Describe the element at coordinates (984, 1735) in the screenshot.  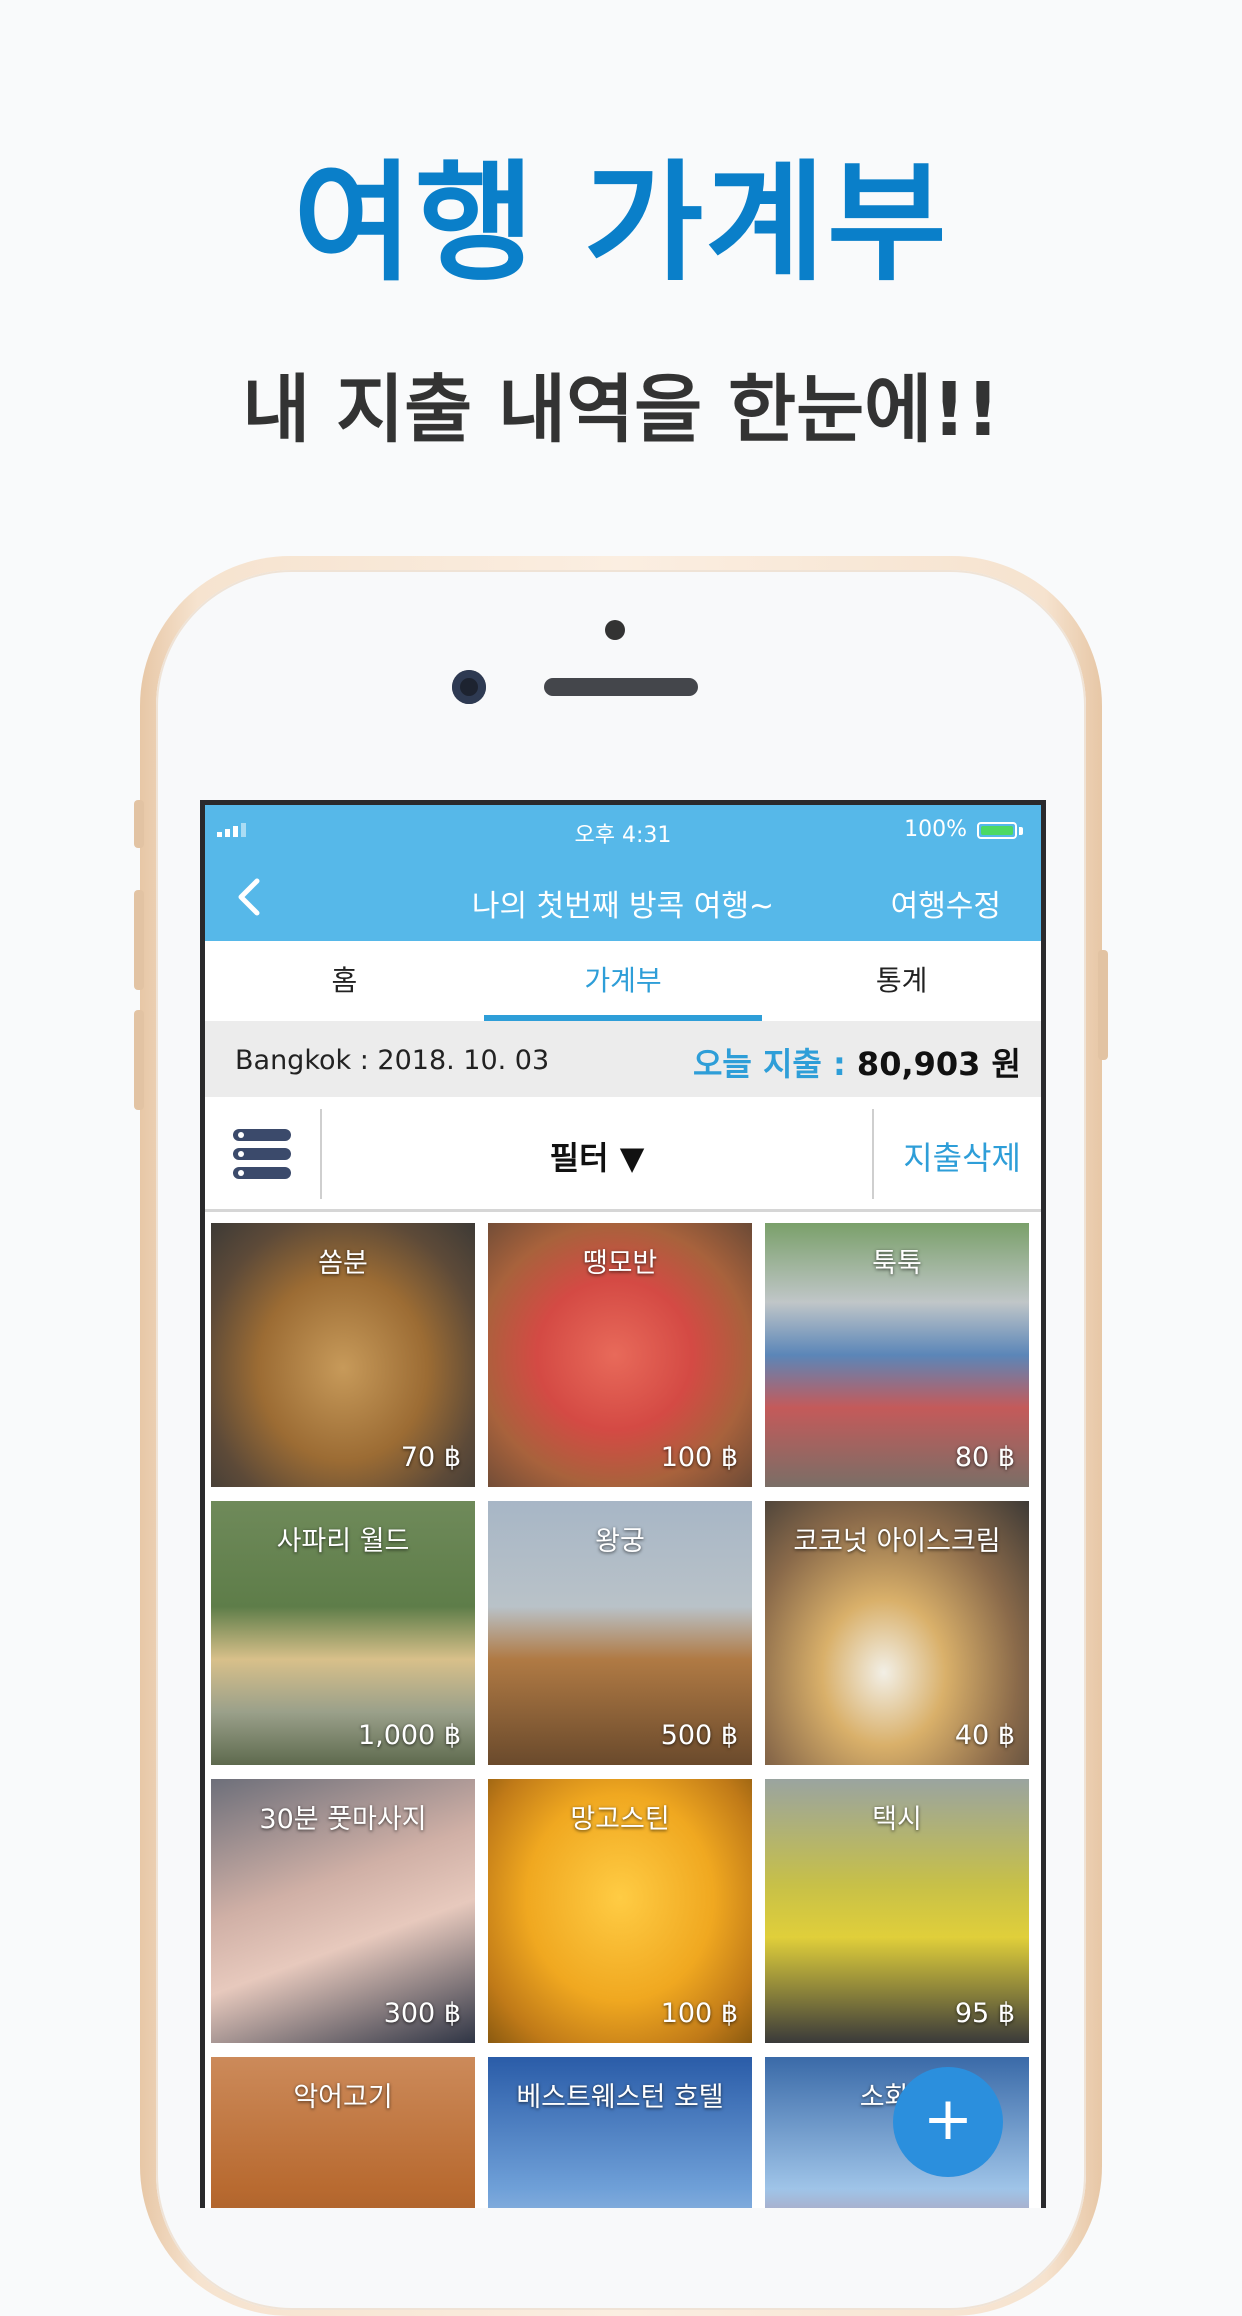
I see `expense-price: 40 ฿` at that location.